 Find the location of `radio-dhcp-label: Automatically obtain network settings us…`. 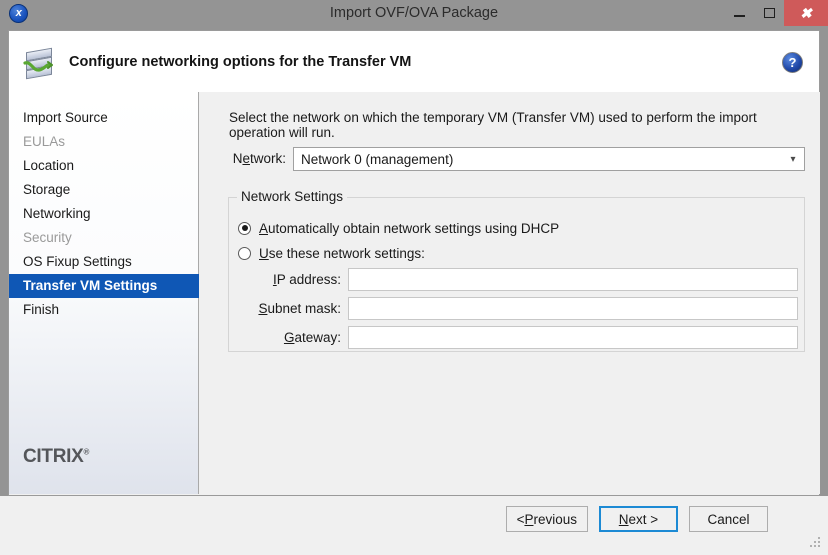

radio-dhcp-label: Automatically obtain network settings us… is located at coordinates (409, 228).